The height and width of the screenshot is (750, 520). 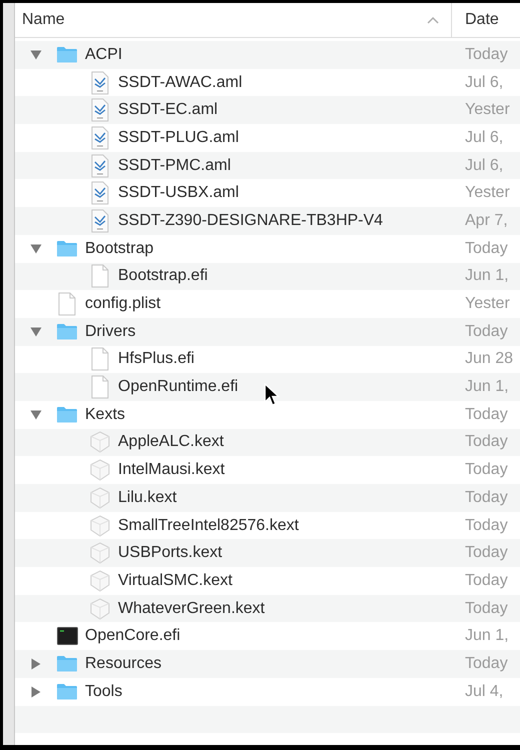 I want to click on column-header: Date, so click(x=482, y=20).